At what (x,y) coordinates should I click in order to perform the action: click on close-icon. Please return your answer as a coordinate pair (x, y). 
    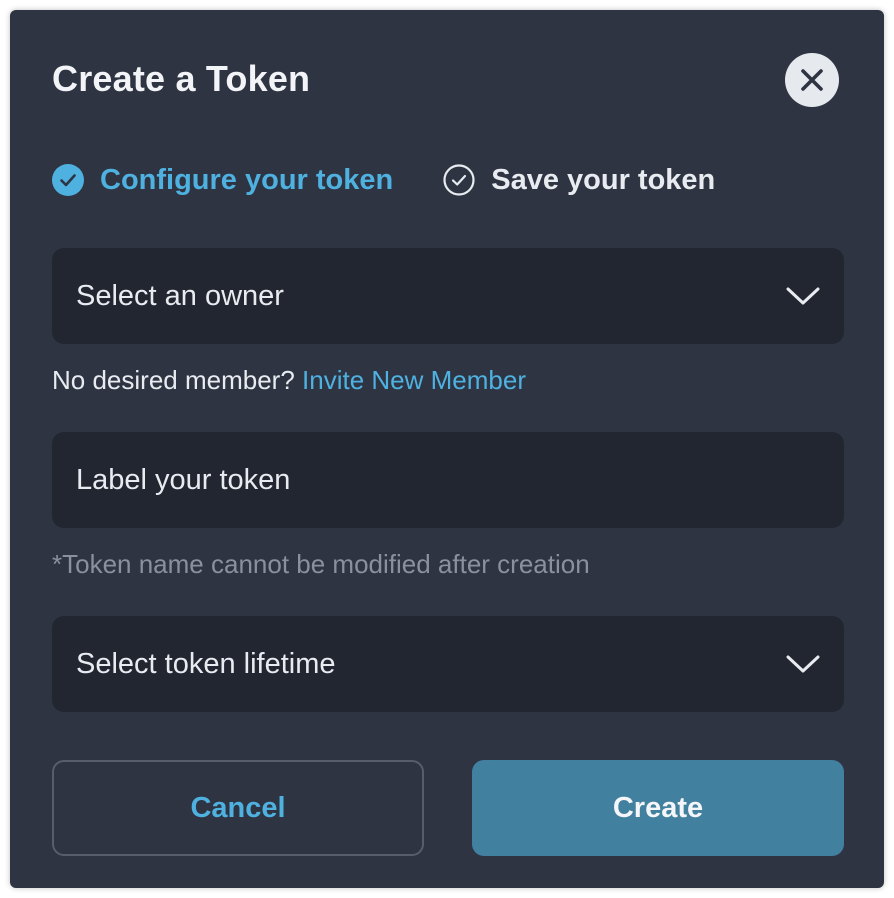
    Looking at the image, I should click on (812, 80).